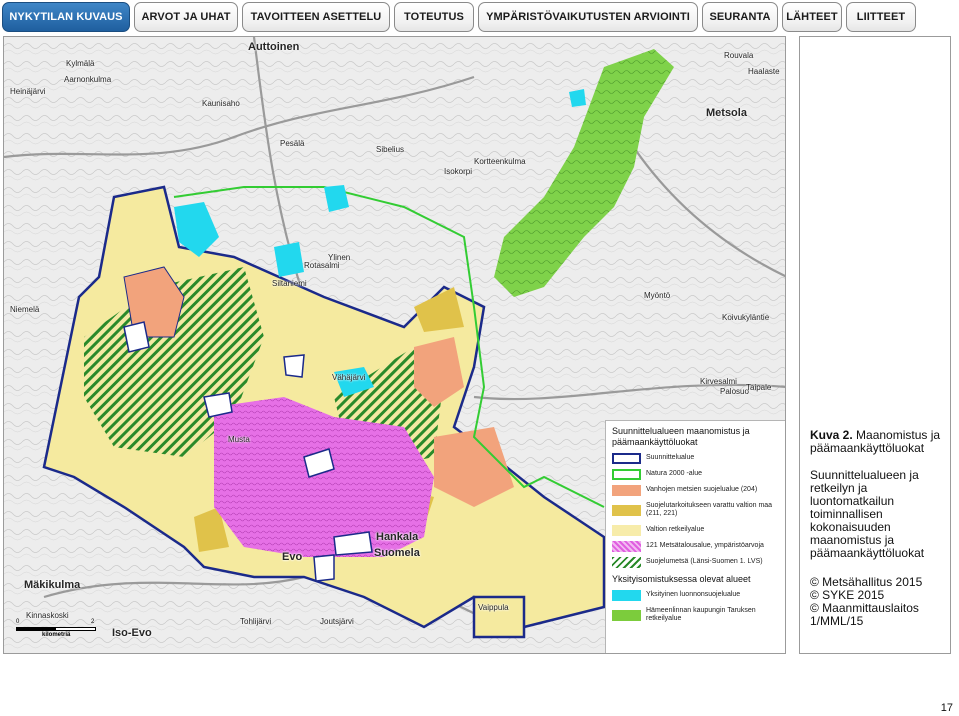  I want to click on place-label: Tohlijärvi, so click(256, 621).